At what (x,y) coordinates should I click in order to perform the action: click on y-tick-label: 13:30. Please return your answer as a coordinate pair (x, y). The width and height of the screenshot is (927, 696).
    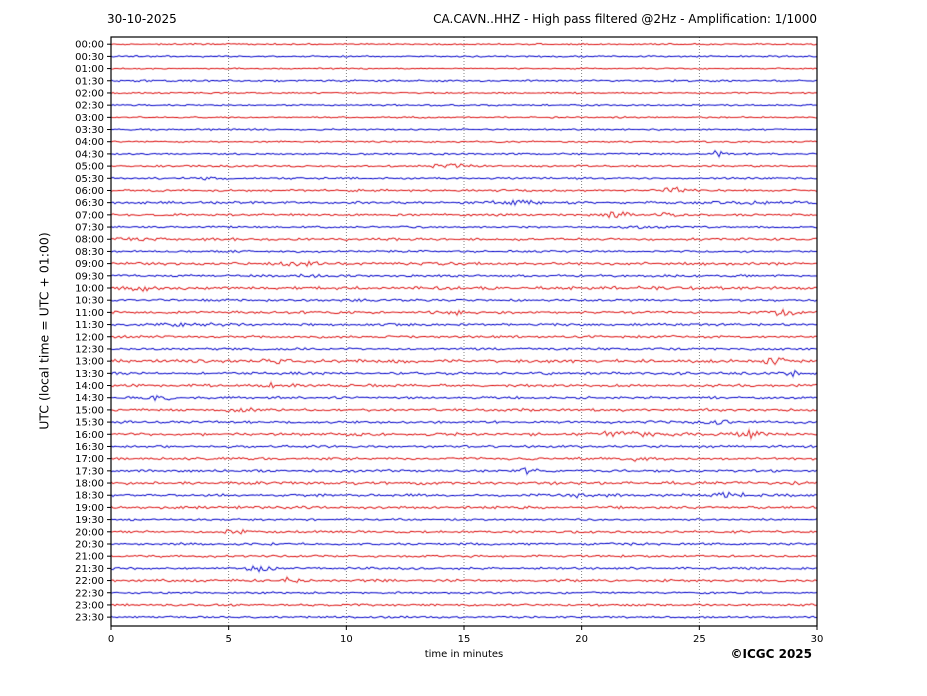
    Looking at the image, I should click on (89, 374).